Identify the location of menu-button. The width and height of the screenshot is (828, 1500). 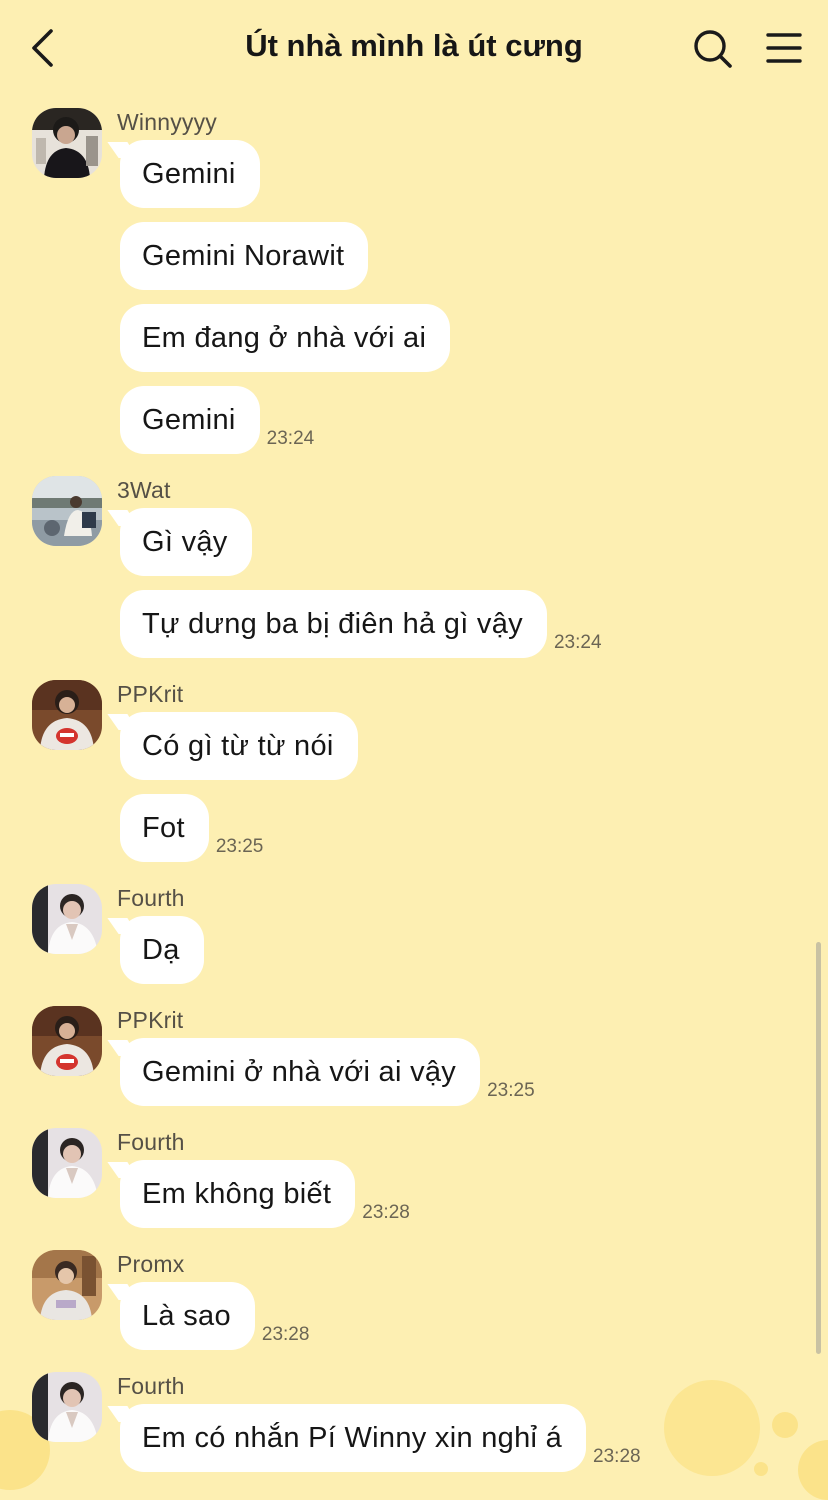
(784, 48).